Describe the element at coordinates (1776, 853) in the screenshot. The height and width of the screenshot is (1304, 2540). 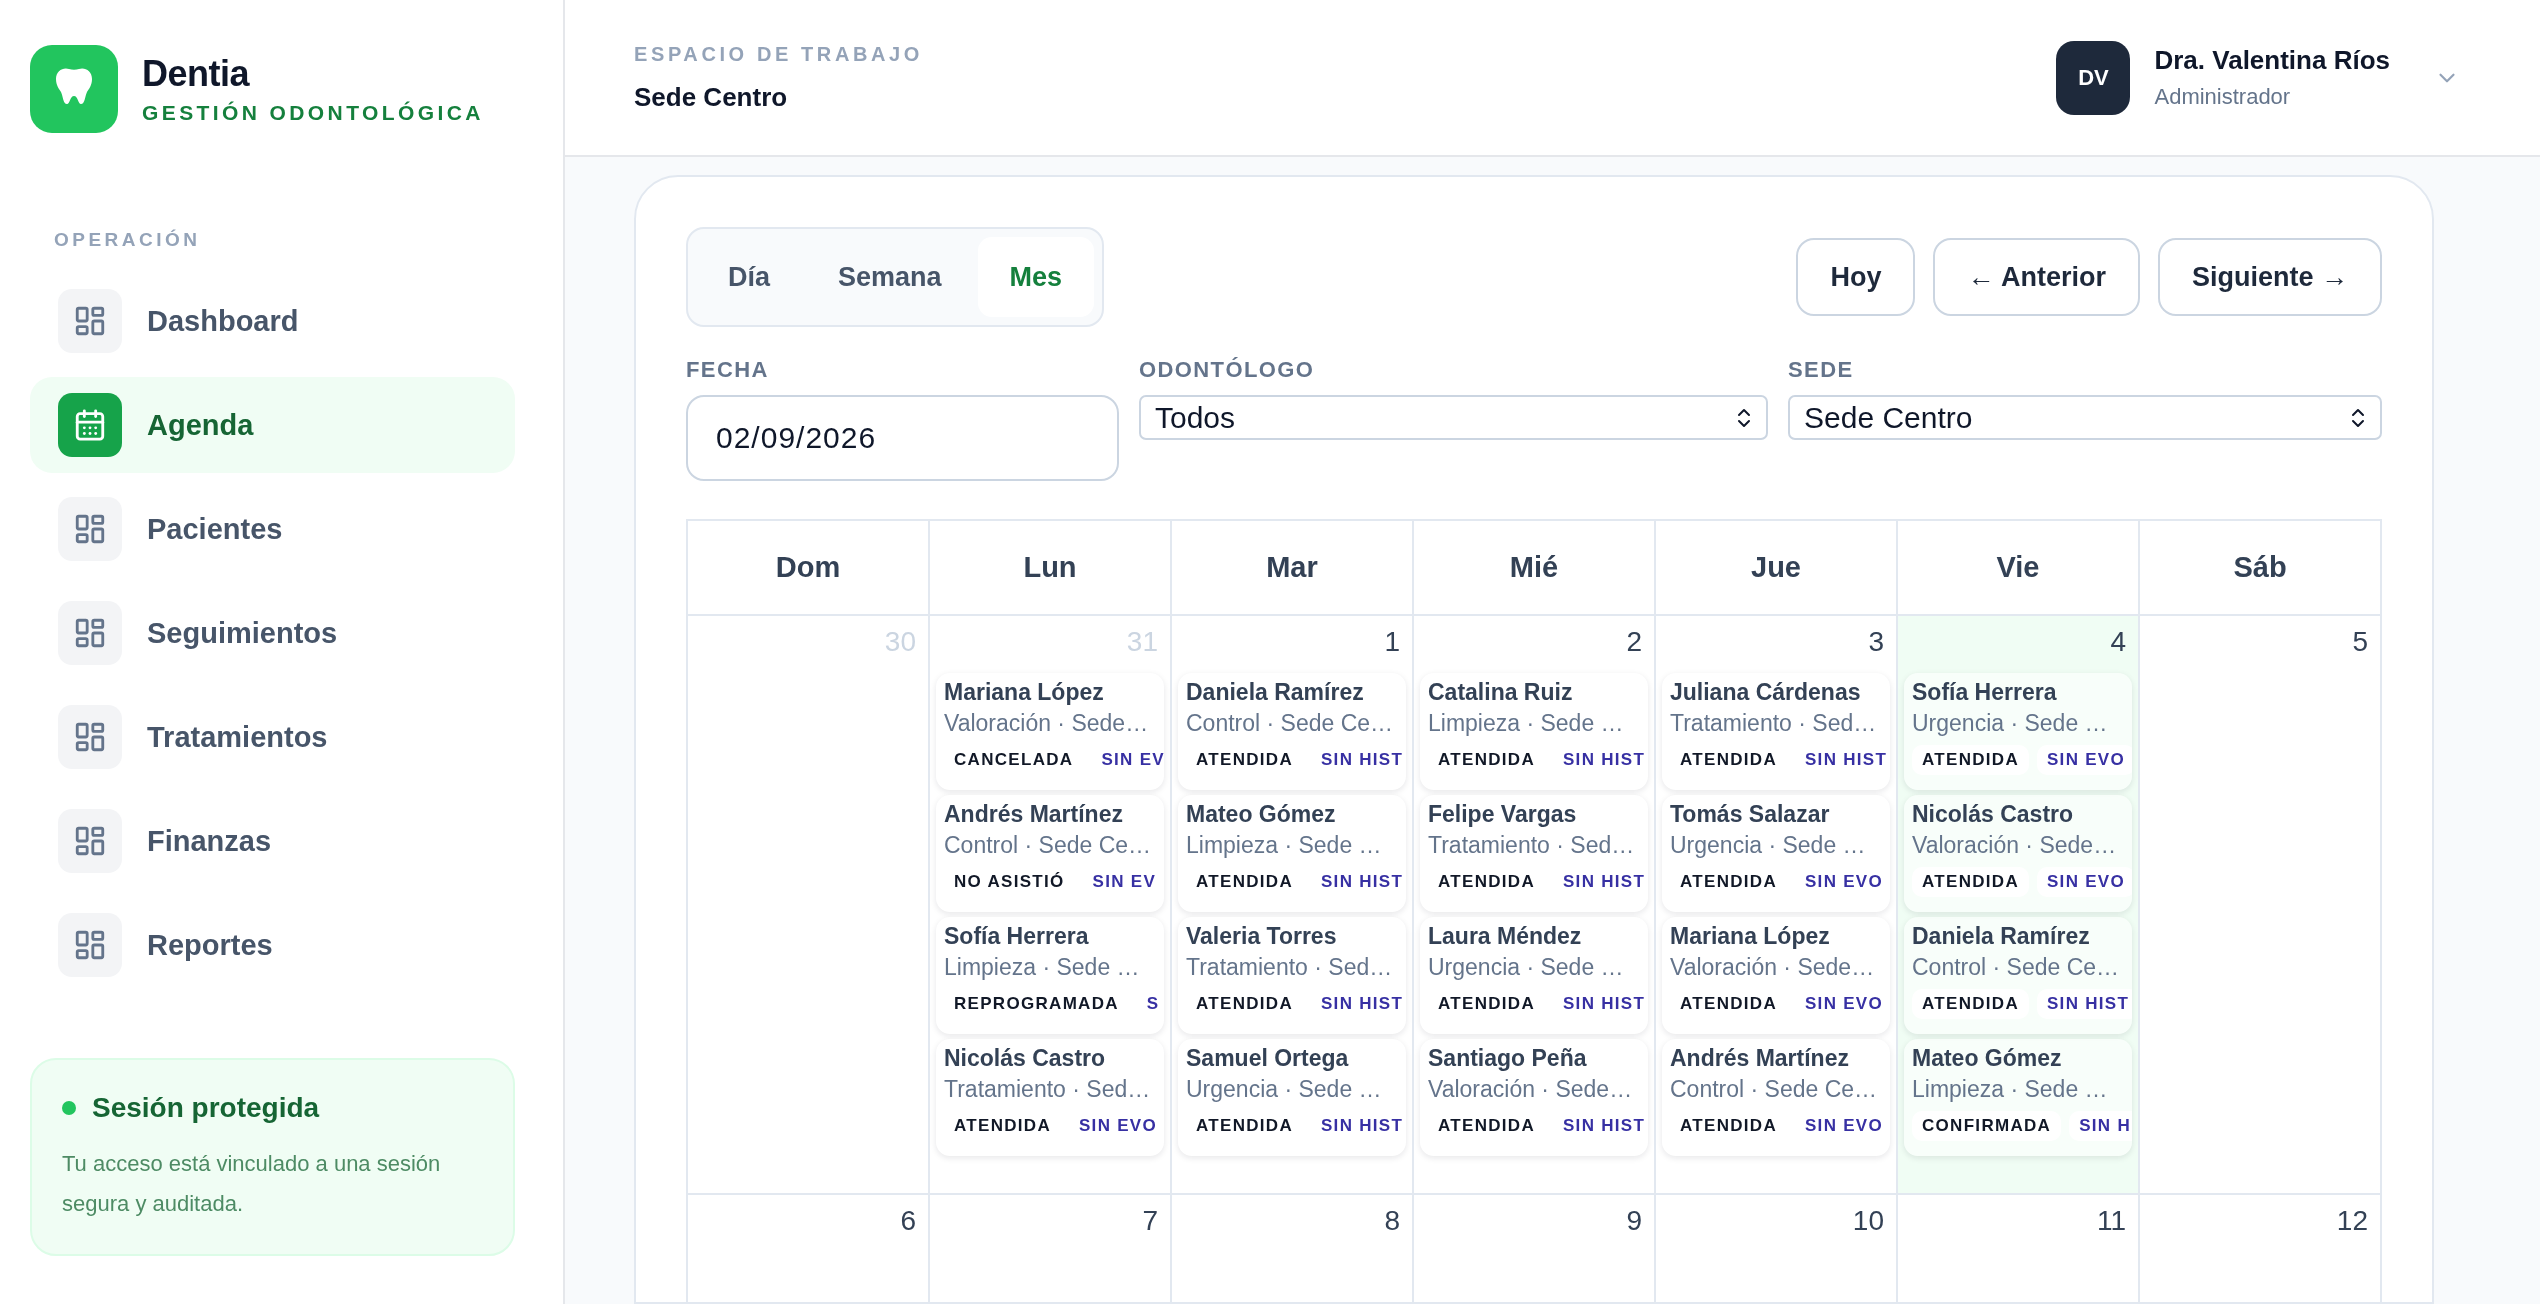
I see `appointment-card: Tomás Salazar Urgencia · Sede … ATENDIDA SIN EVO` at that location.